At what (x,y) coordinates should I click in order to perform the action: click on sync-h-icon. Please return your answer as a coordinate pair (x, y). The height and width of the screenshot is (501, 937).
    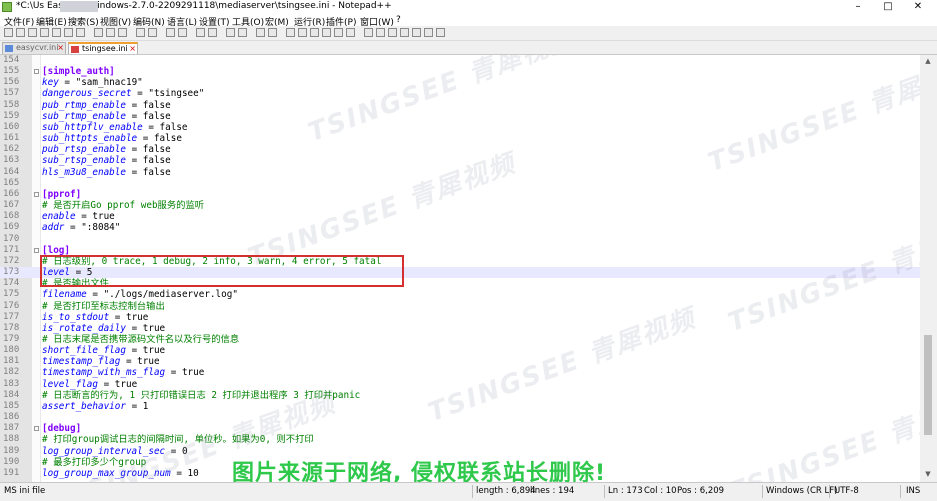
    Looking at the image, I should click on (242, 32).